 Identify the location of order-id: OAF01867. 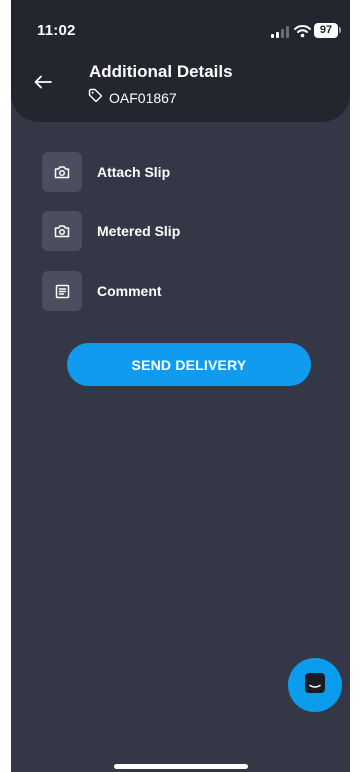
(143, 98).